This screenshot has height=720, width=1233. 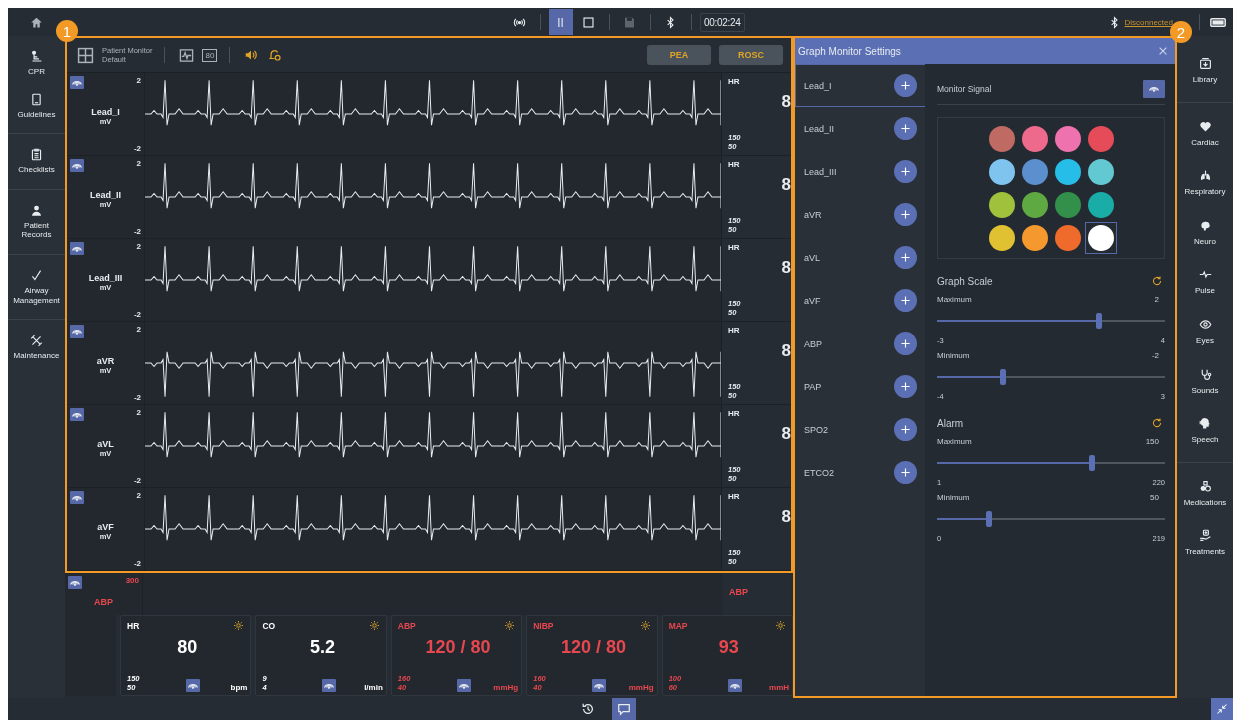 What do you see at coordinates (1205, 133) in the screenshot?
I see `nav-item: Cardiac` at bounding box center [1205, 133].